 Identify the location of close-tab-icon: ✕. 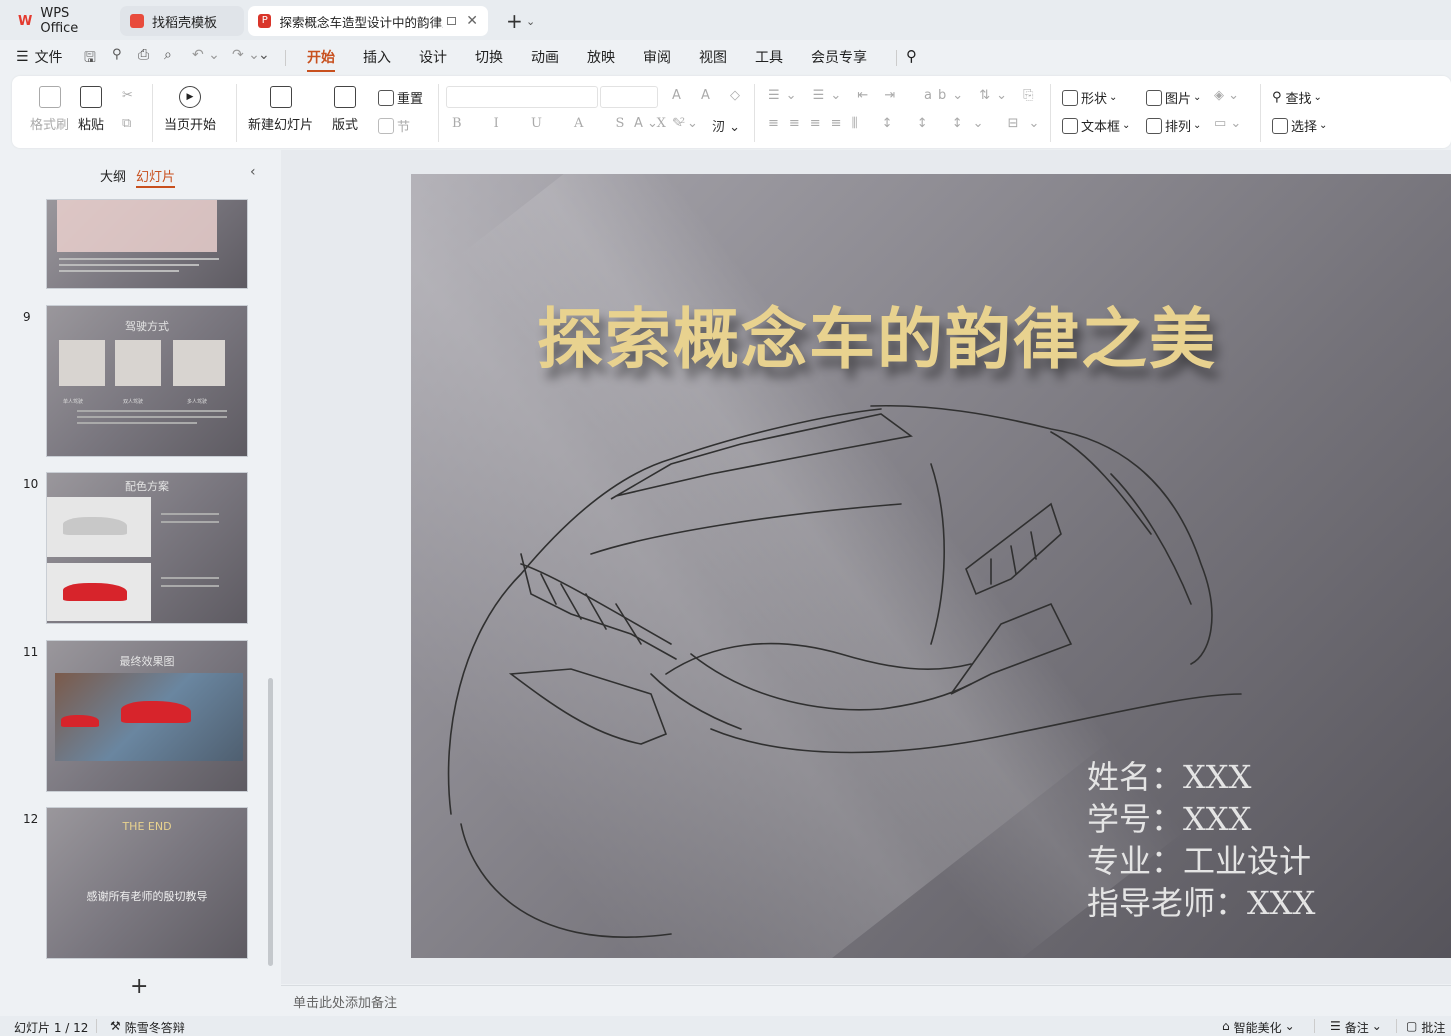
(472, 21).